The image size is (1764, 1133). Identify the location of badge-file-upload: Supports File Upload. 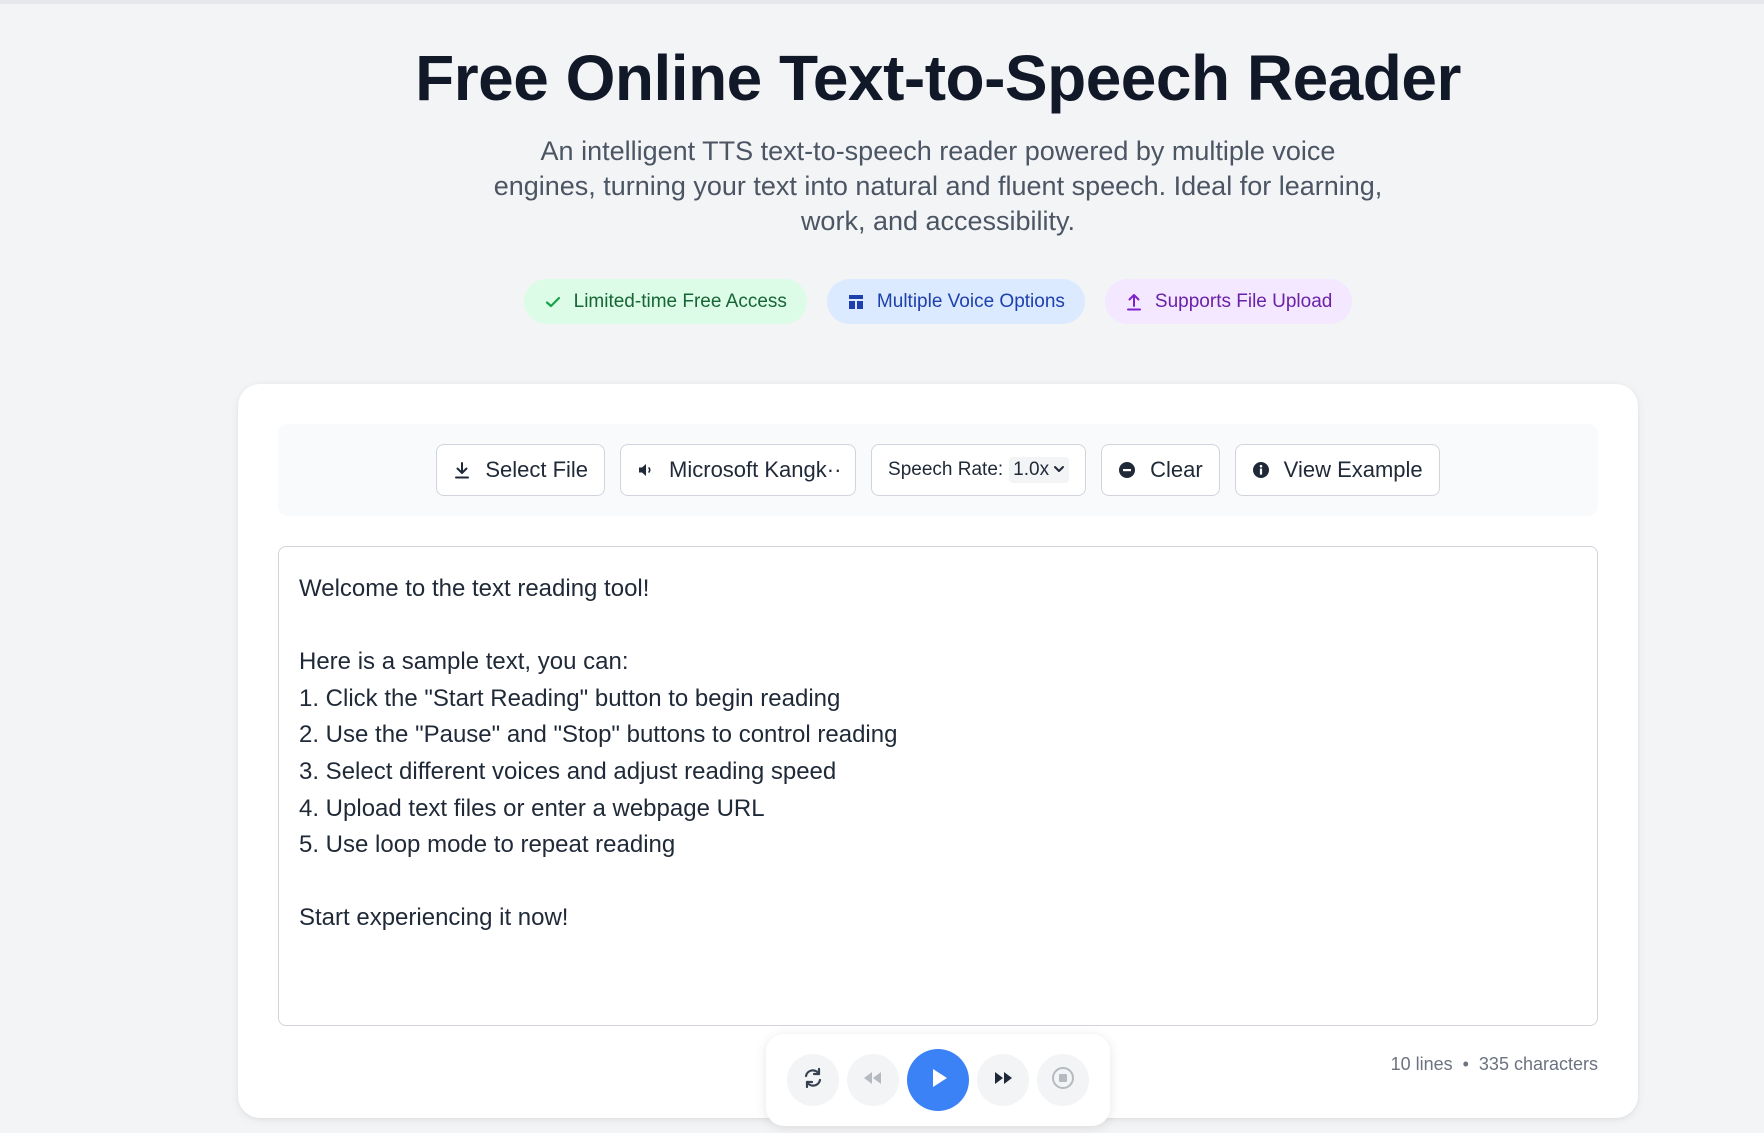
(1228, 301).